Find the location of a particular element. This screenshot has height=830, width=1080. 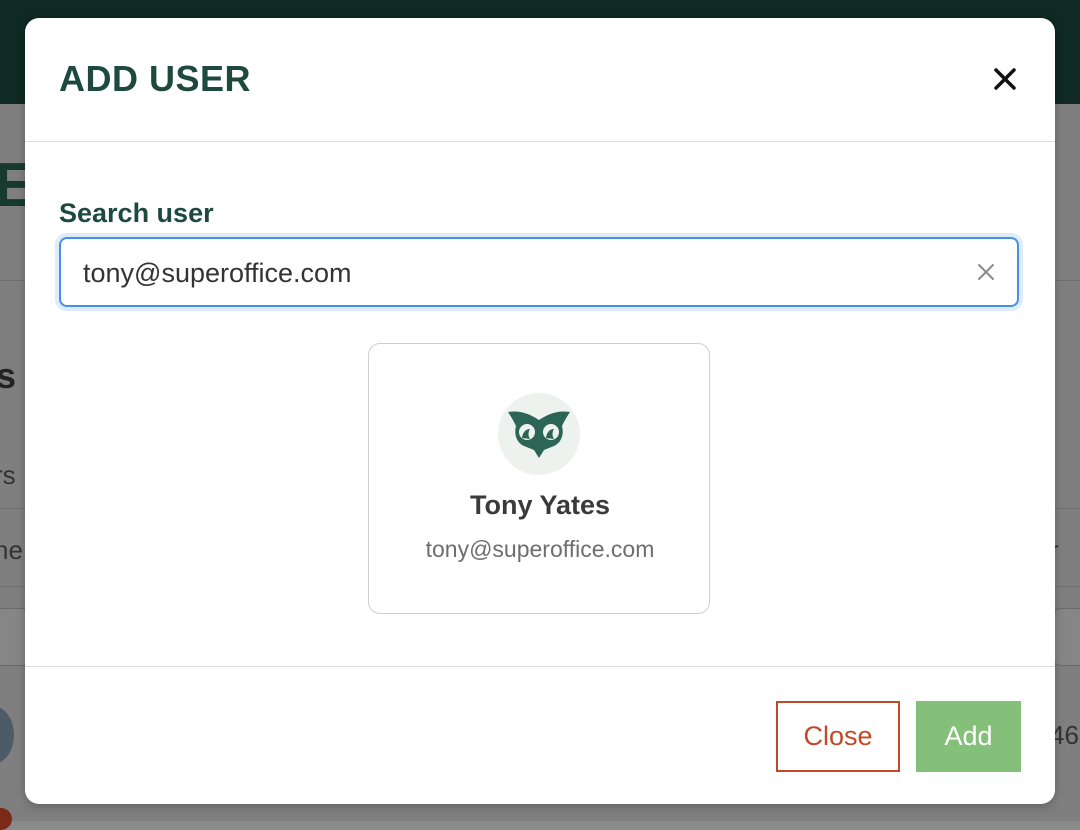

dialog-header: ADD USER is located at coordinates (540, 80).